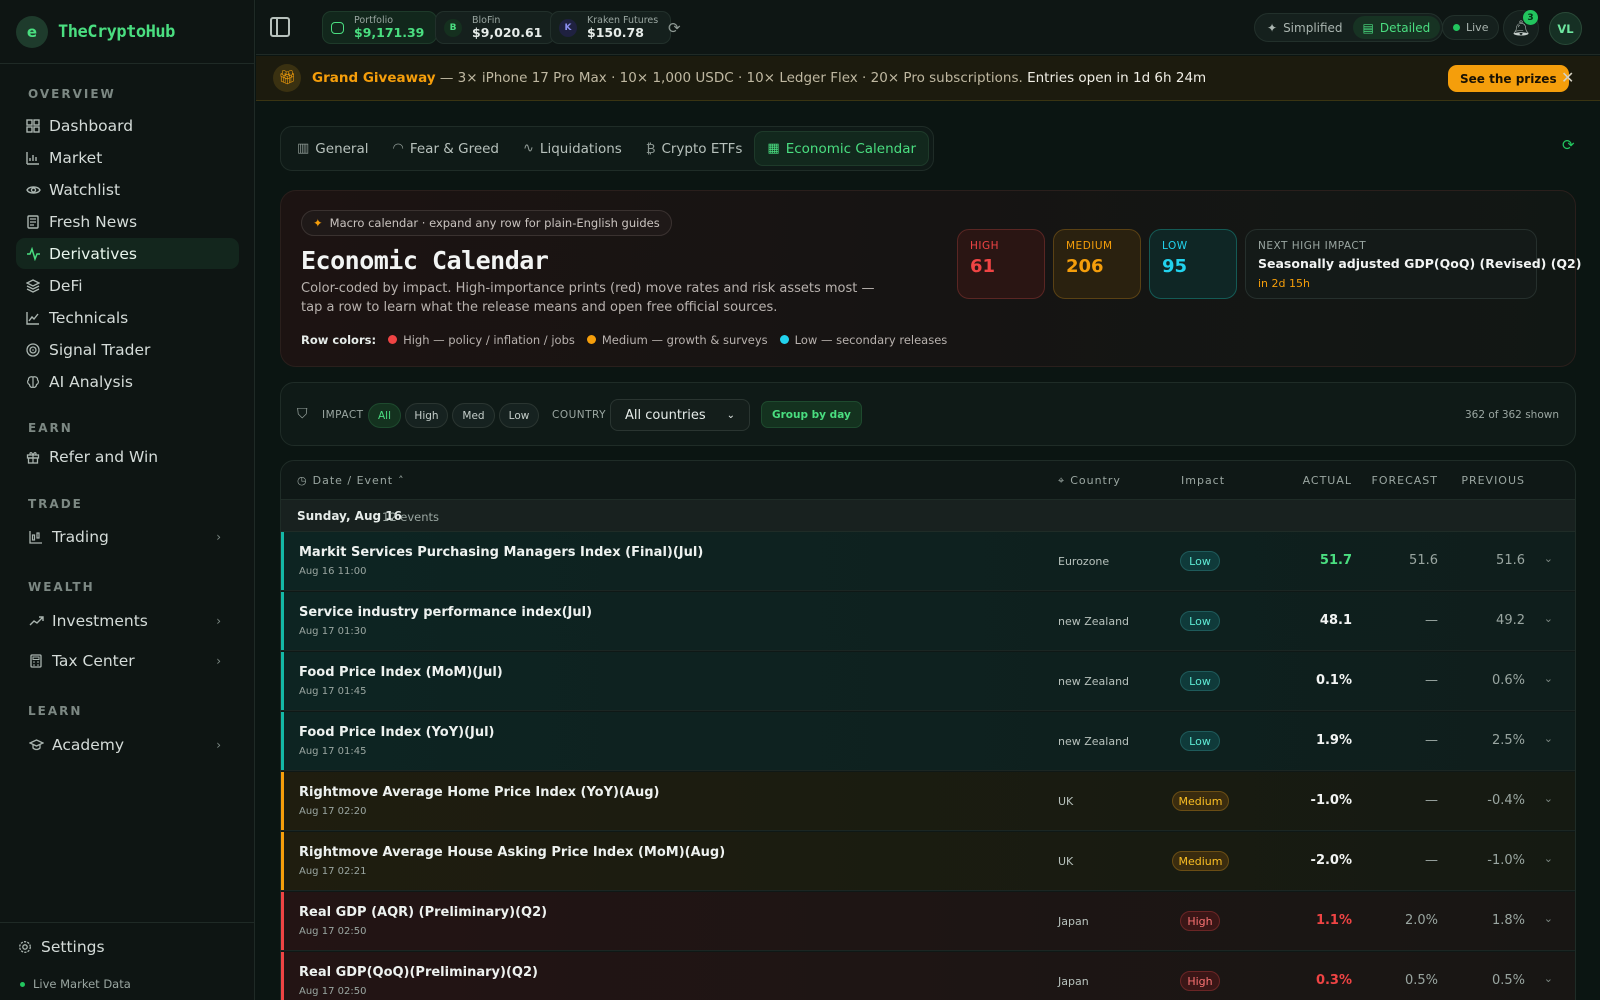 The image size is (1600, 1000). What do you see at coordinates (333, 571) in the screenshot?
I see `event-time: Aug 16 11:00` at bounding box center [333, 571].